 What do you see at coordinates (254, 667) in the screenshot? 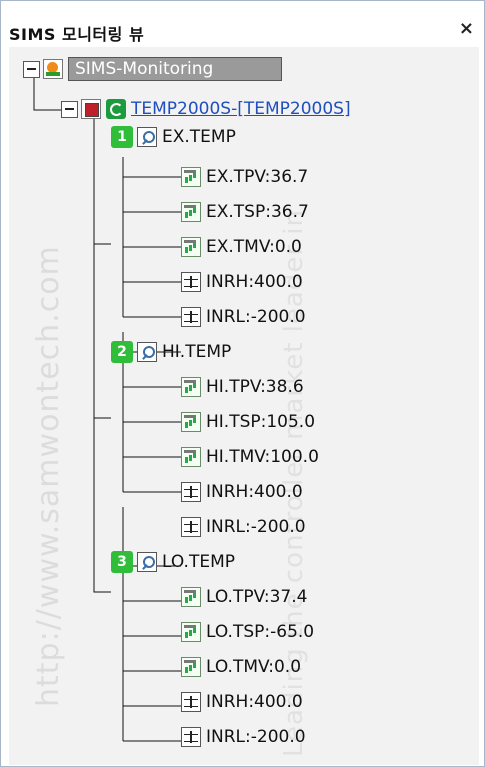
I see `tree-node-label: LO.TMV:0.0` at bounding box center [254, 667].